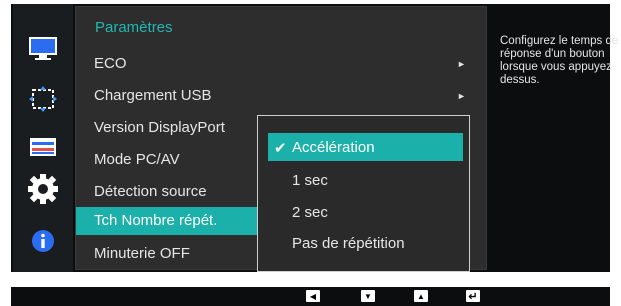  I want to click on menu-item-eco: ECO ►, so click(282, 64).